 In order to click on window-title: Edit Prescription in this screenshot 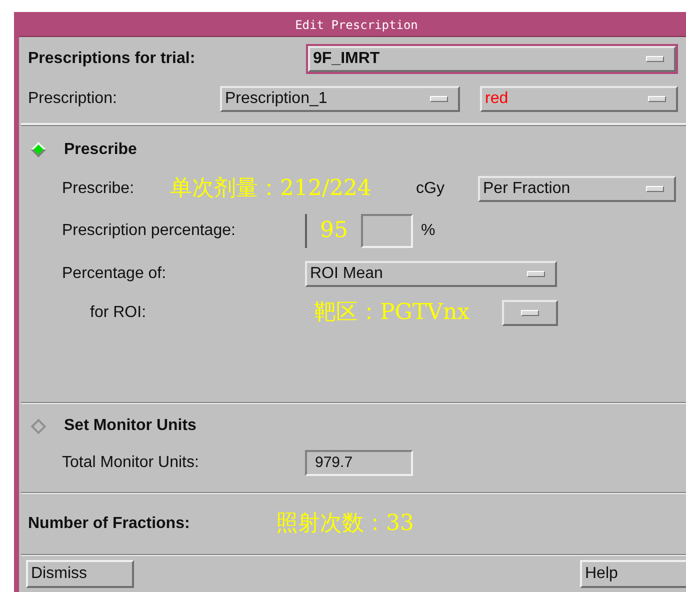, I will do `click(356, 25)`.